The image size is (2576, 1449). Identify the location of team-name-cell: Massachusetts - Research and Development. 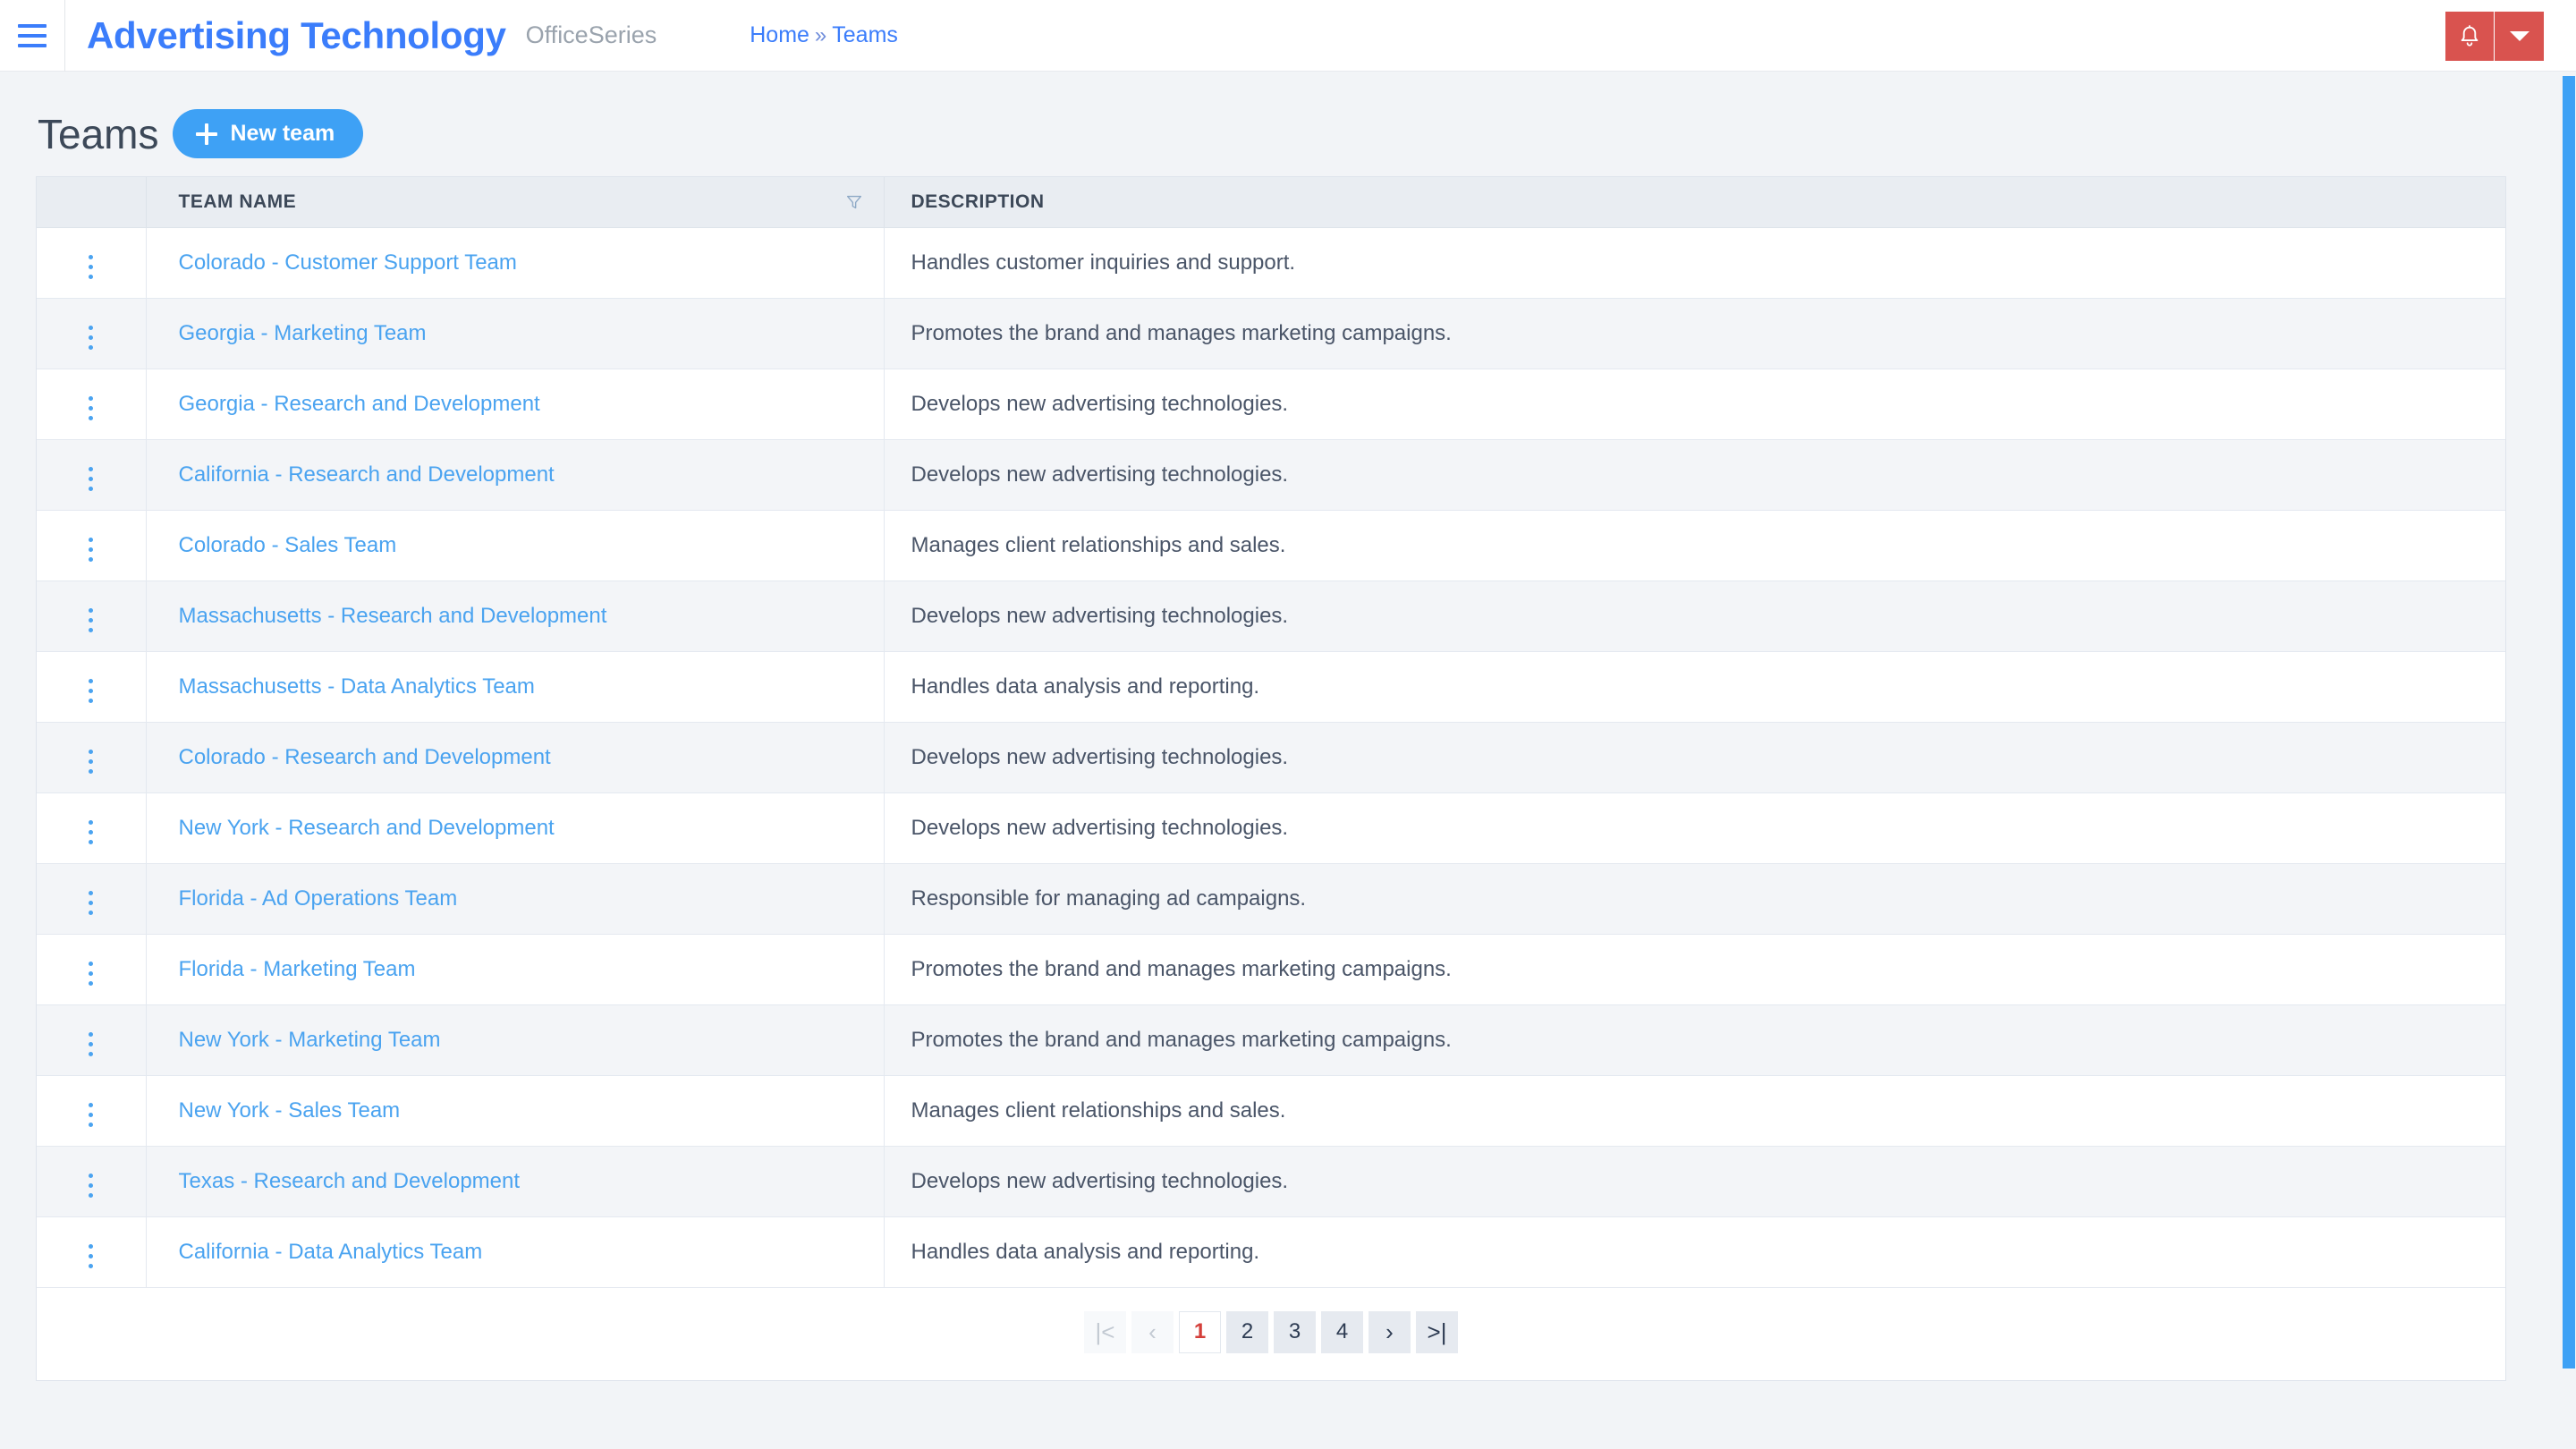
(515, 616).